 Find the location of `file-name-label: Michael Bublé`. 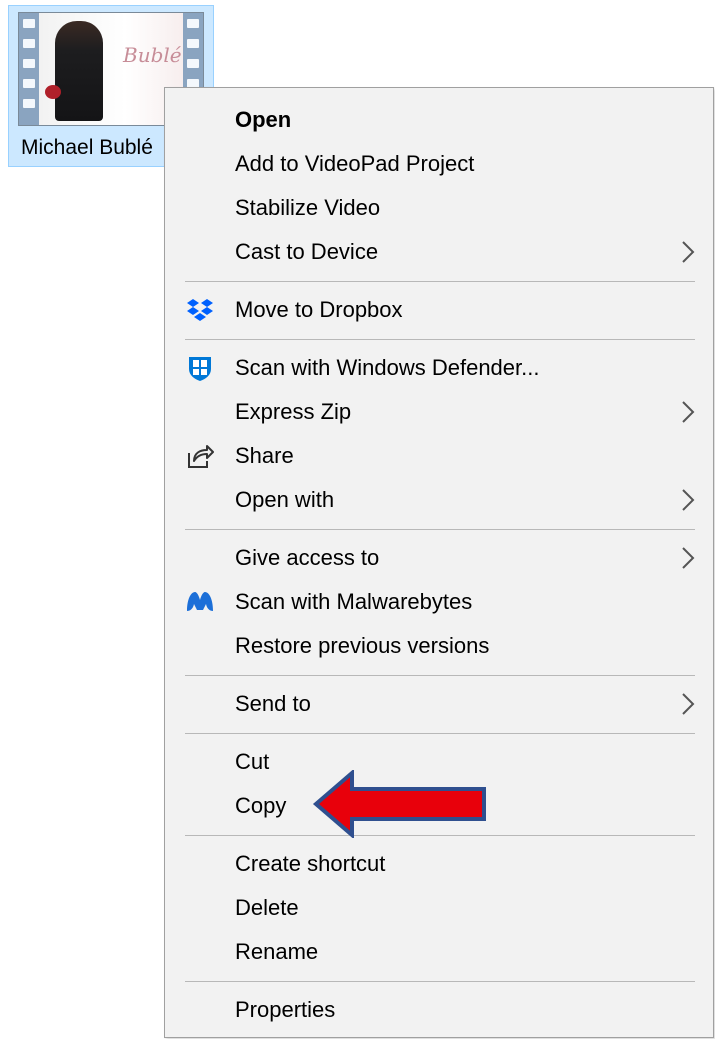

file-name-label: Michael Bublé is located at coordinates (87, 147).